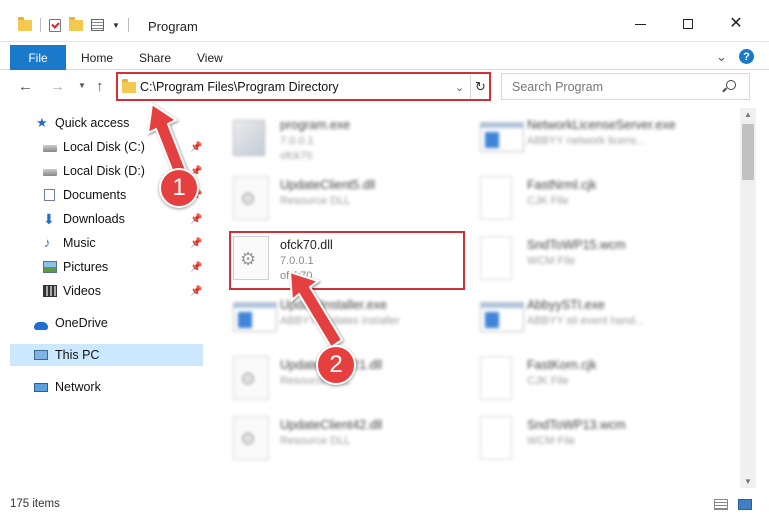 The height and width of the screenshot is (525, 769). Describe the element at coordinates (82, 85) in the screenshot. I see `recent-locations-chevron-icon: ▼` at that location.